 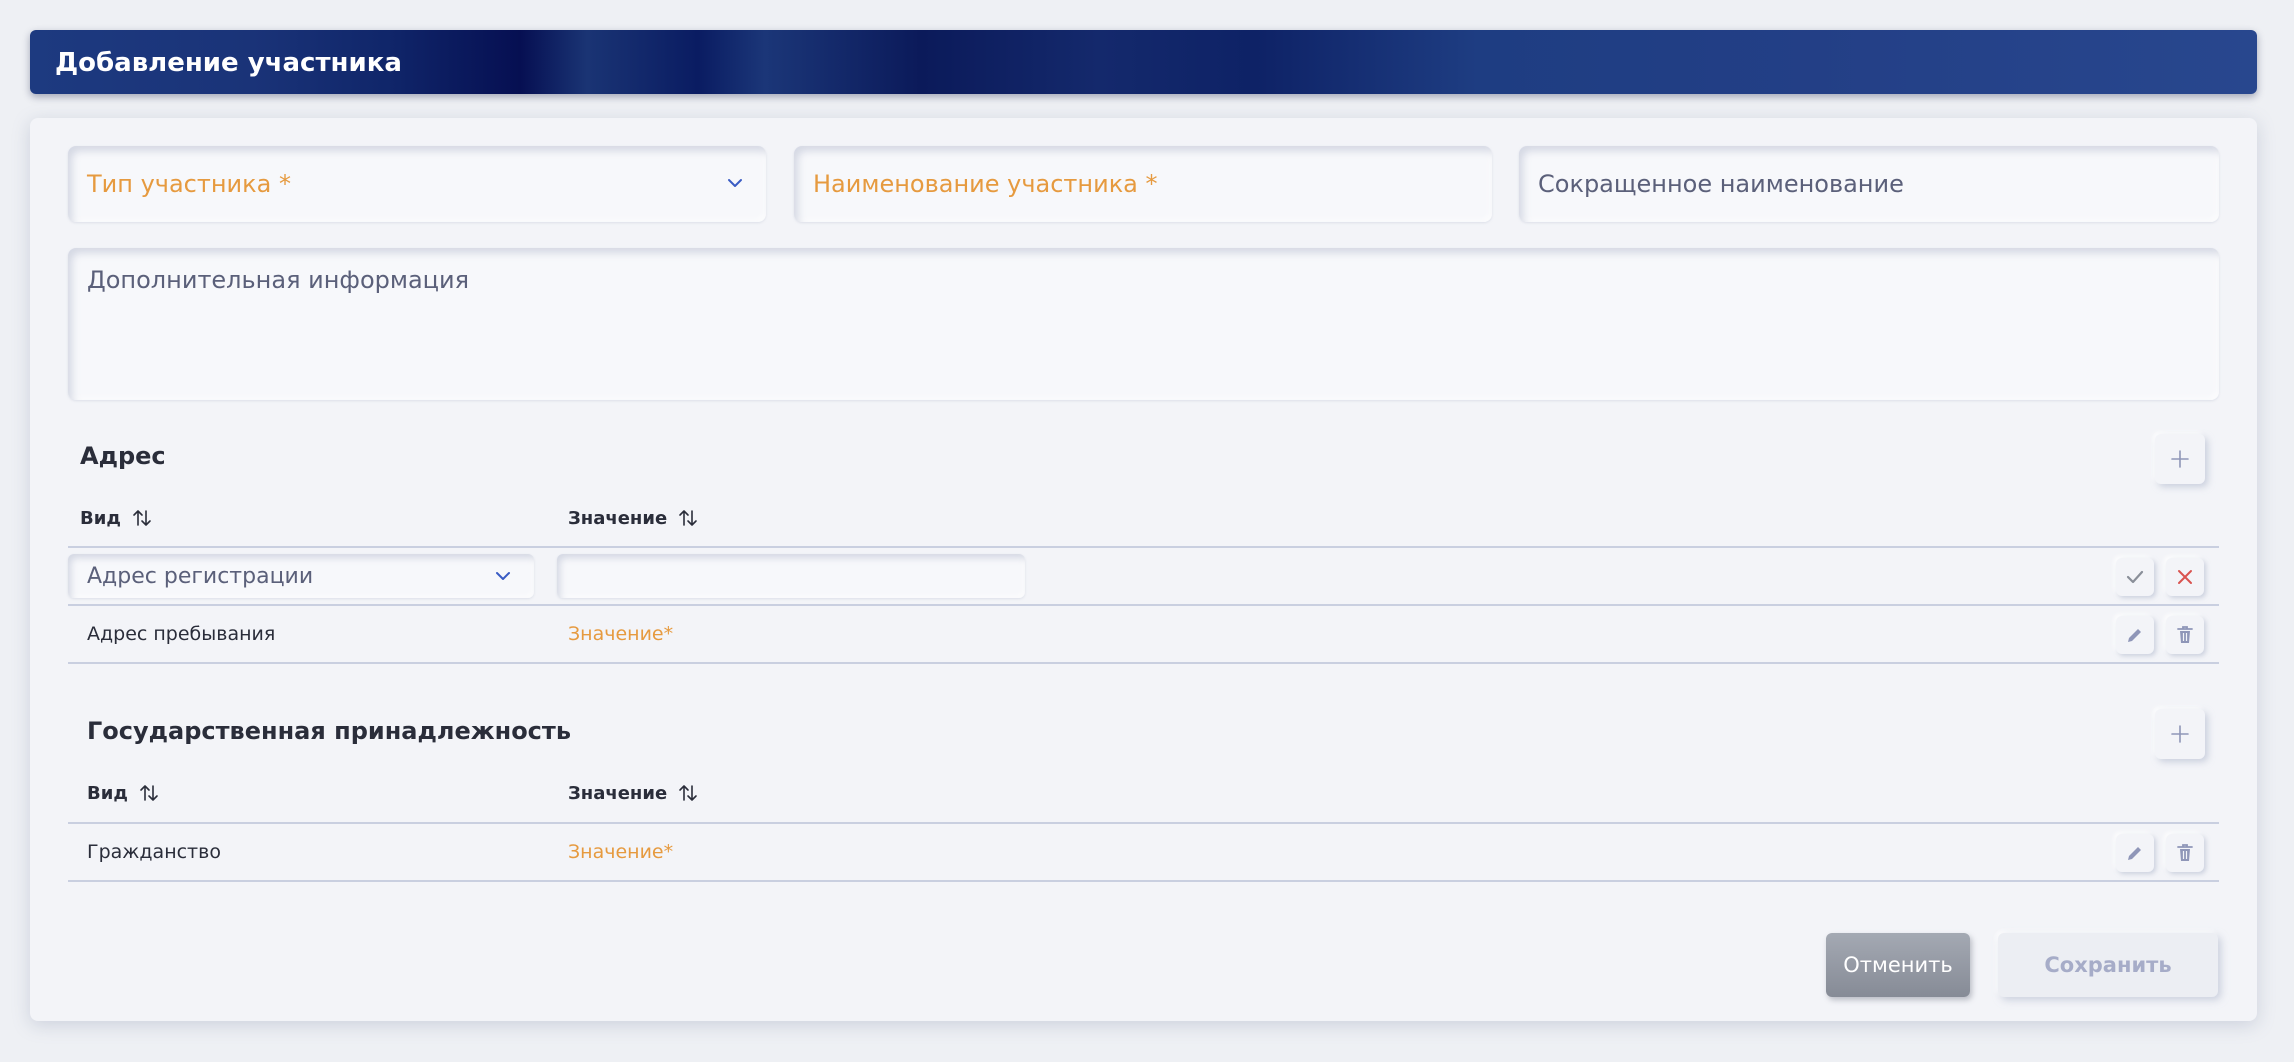 I want to click on participant-name-input: Наименование участника *, so click(x=1143, y=184).